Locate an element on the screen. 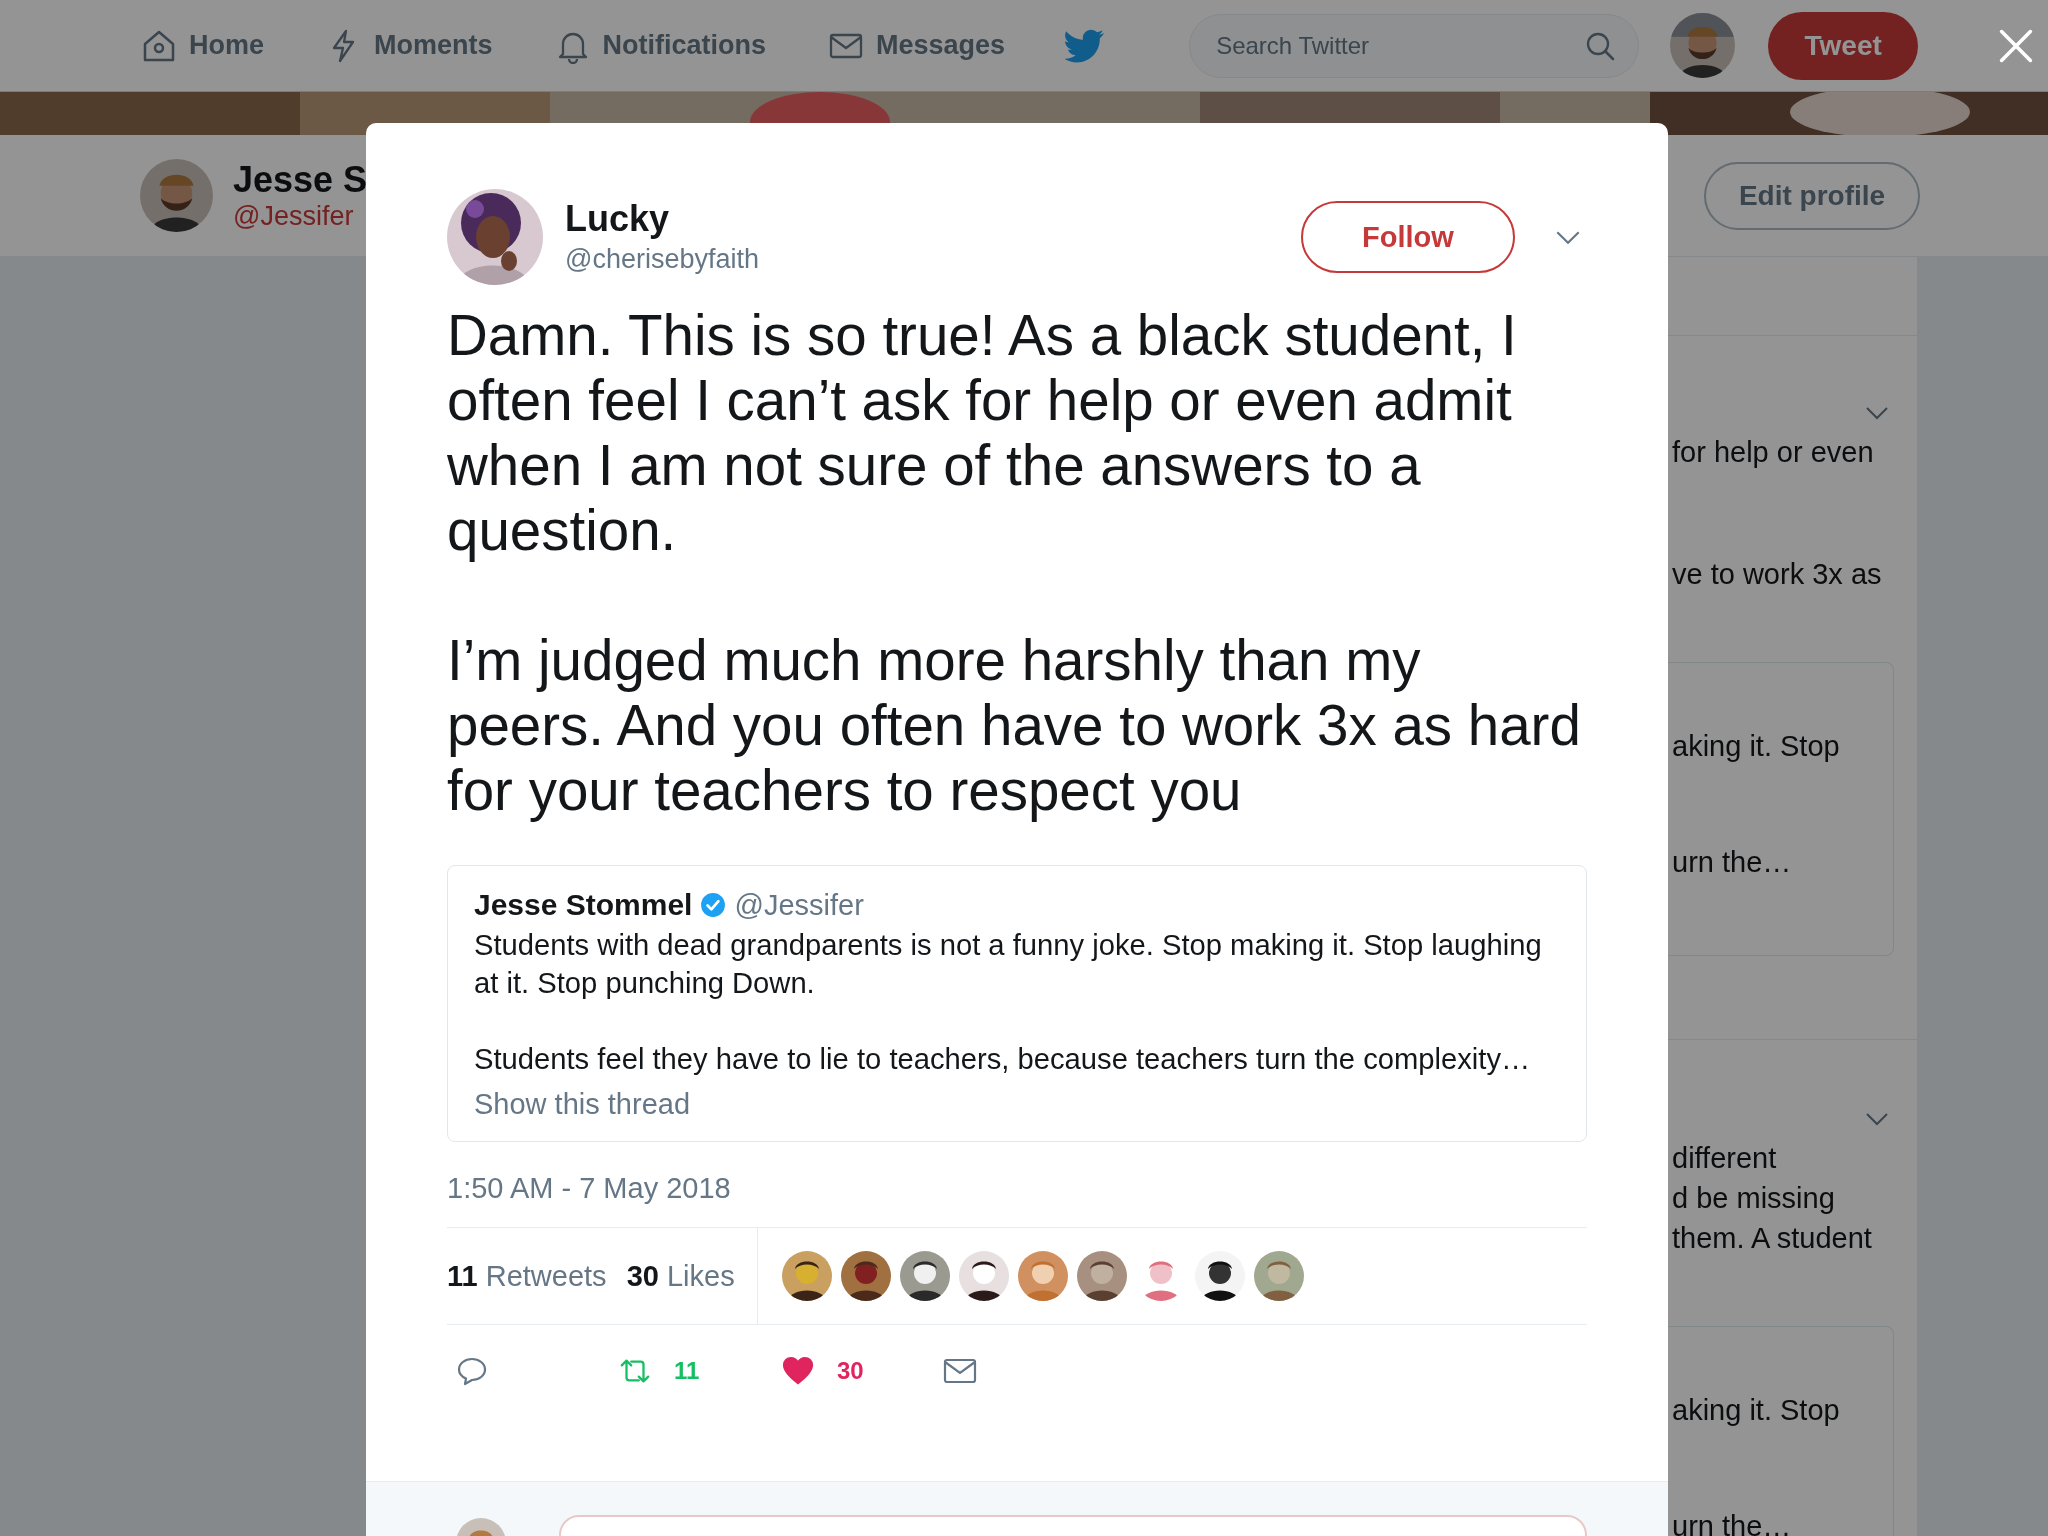 The height and width of the screenshot is (1536, 2048). tweet-text: Damn. This is so true! As a black student, I often feel I can’t ask for help or even admit when I am not sure of the answers to a question. is located at coordinates (982, 433).